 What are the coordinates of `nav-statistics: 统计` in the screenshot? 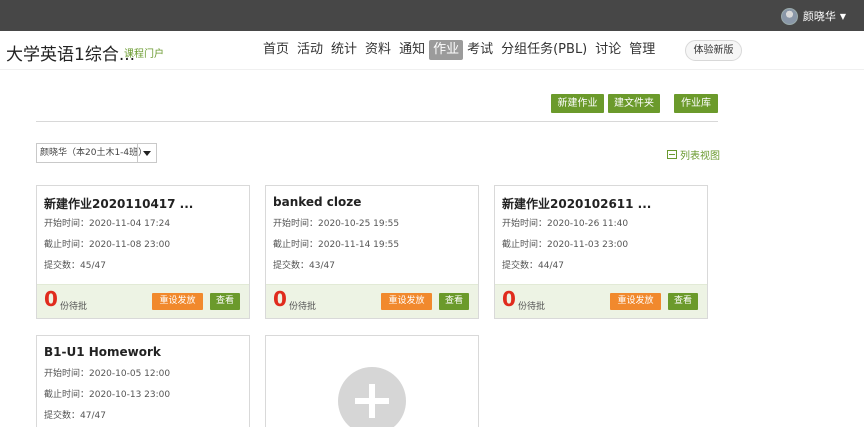 It's located at (344, 50).